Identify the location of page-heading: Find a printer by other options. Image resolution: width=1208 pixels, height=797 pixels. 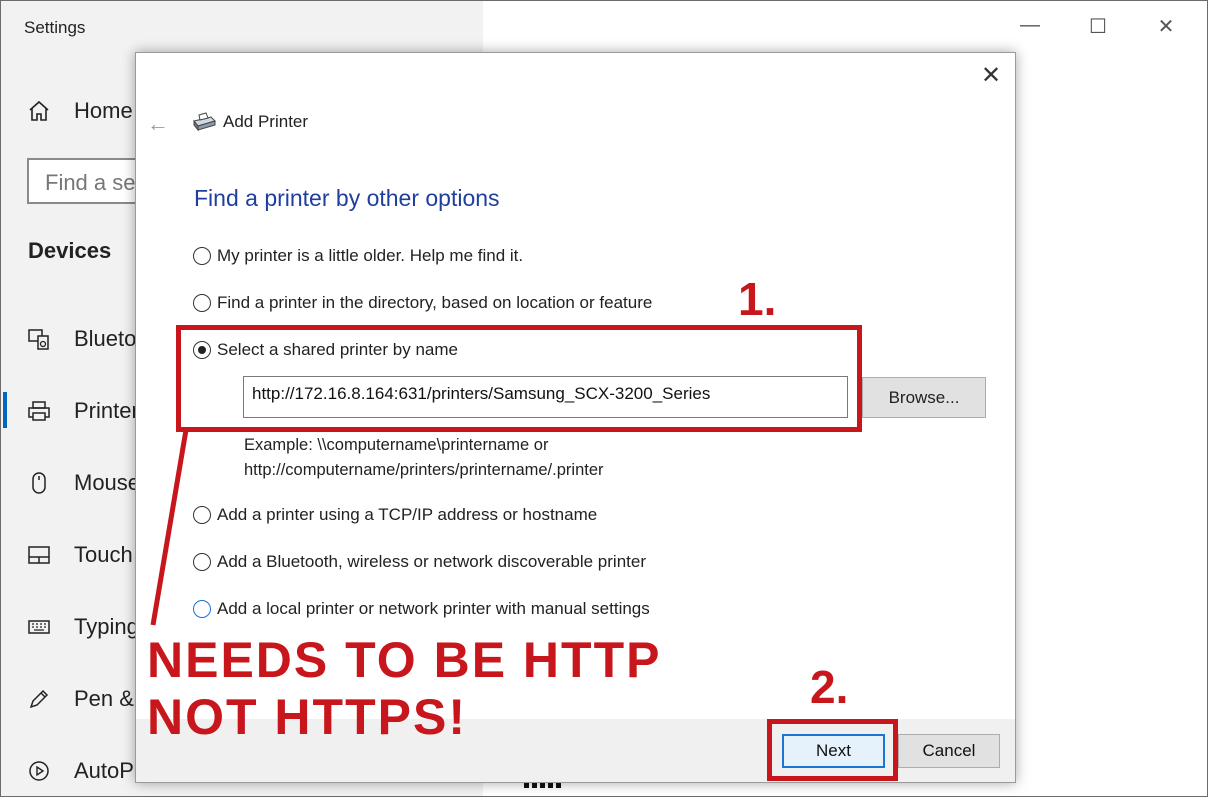
(347, 198).